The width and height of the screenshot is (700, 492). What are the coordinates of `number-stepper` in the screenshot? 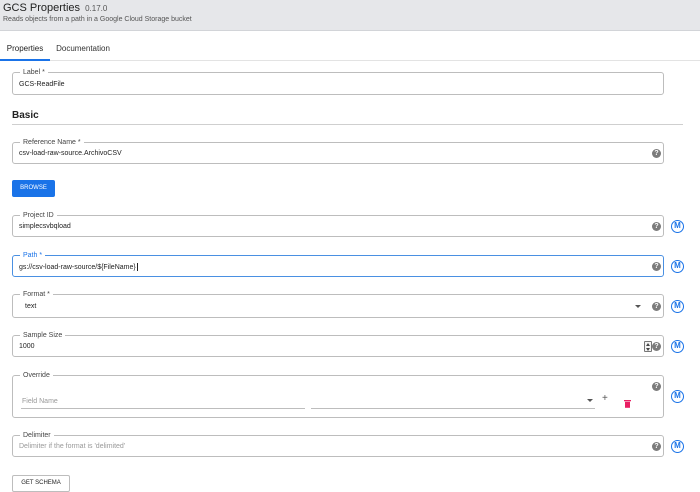 It's located at (648, 346).